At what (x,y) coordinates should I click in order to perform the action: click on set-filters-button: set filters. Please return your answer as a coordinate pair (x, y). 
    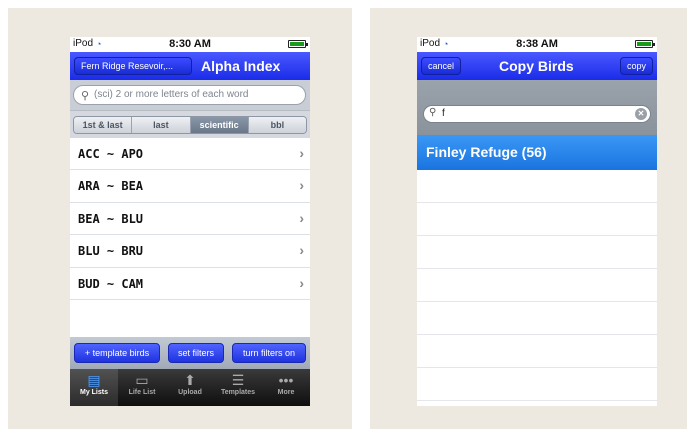
    Looking at the image, I should click on (196, 353).